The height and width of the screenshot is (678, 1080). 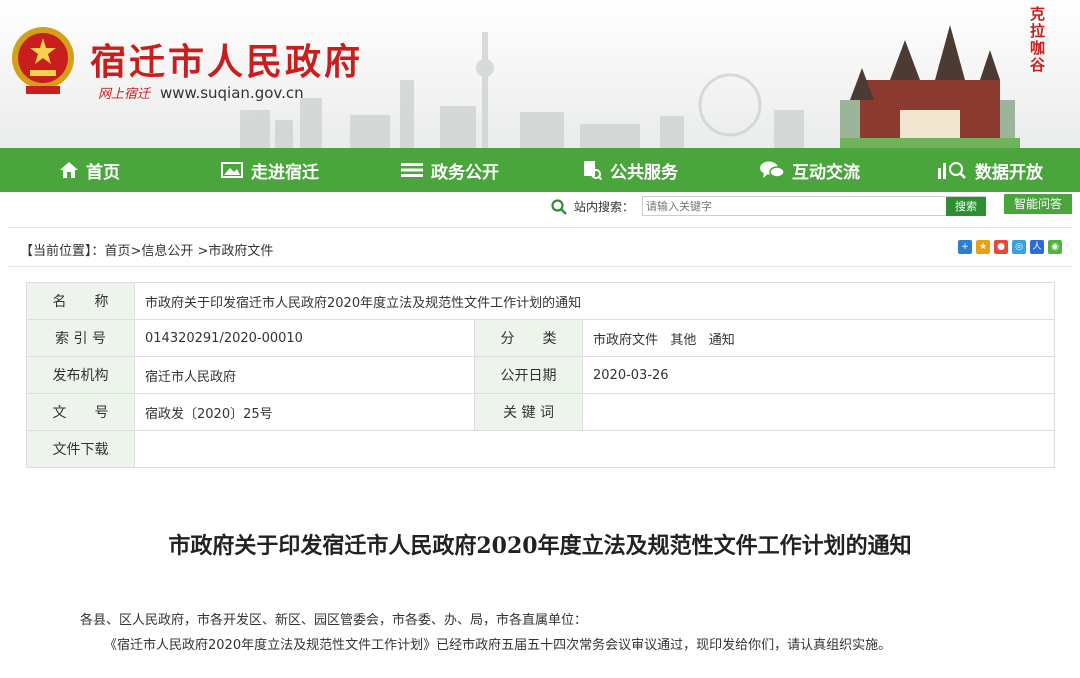 I want to click on nav-item-label: 首页, so click(x=103, y=172).